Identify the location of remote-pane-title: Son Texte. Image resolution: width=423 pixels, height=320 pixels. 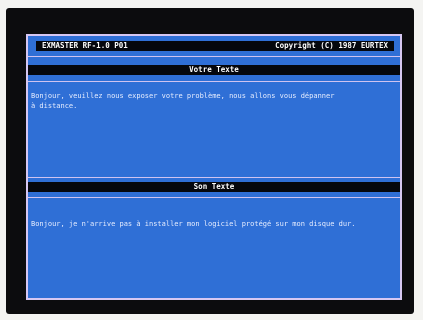
(214, 186).